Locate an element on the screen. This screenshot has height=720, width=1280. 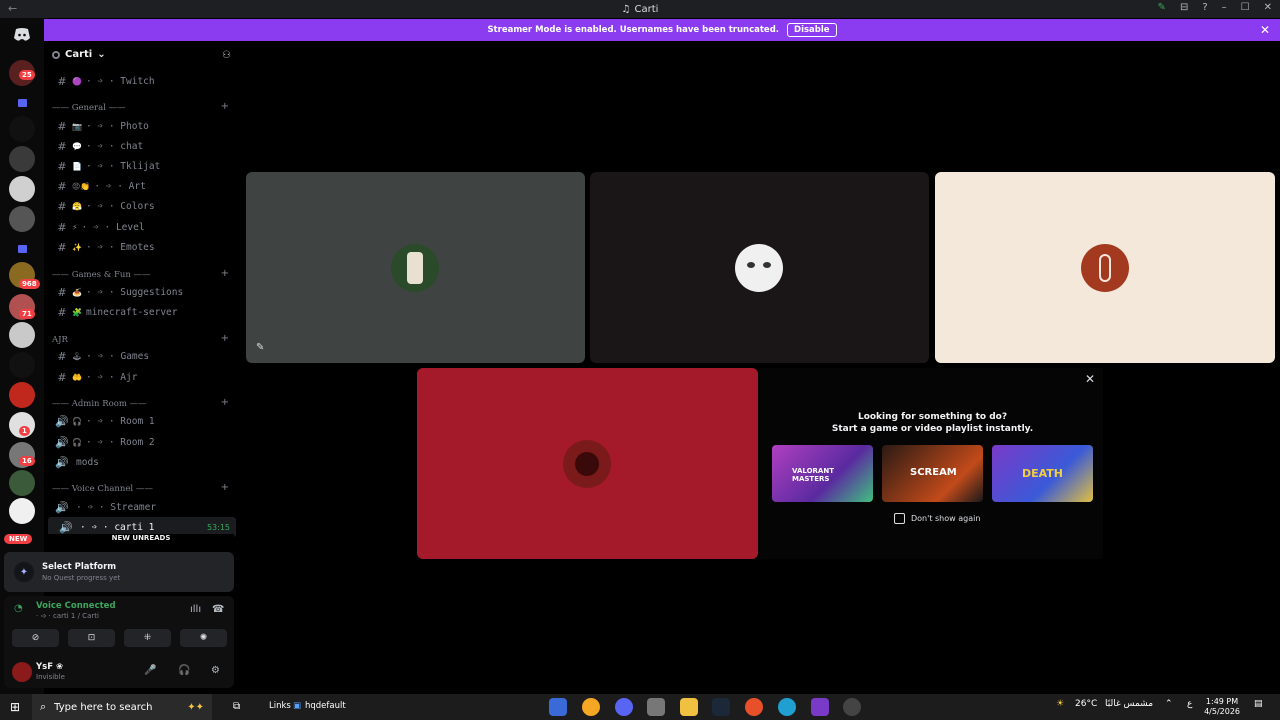
language-indicator: ع is located at coordinates (1189, 704).